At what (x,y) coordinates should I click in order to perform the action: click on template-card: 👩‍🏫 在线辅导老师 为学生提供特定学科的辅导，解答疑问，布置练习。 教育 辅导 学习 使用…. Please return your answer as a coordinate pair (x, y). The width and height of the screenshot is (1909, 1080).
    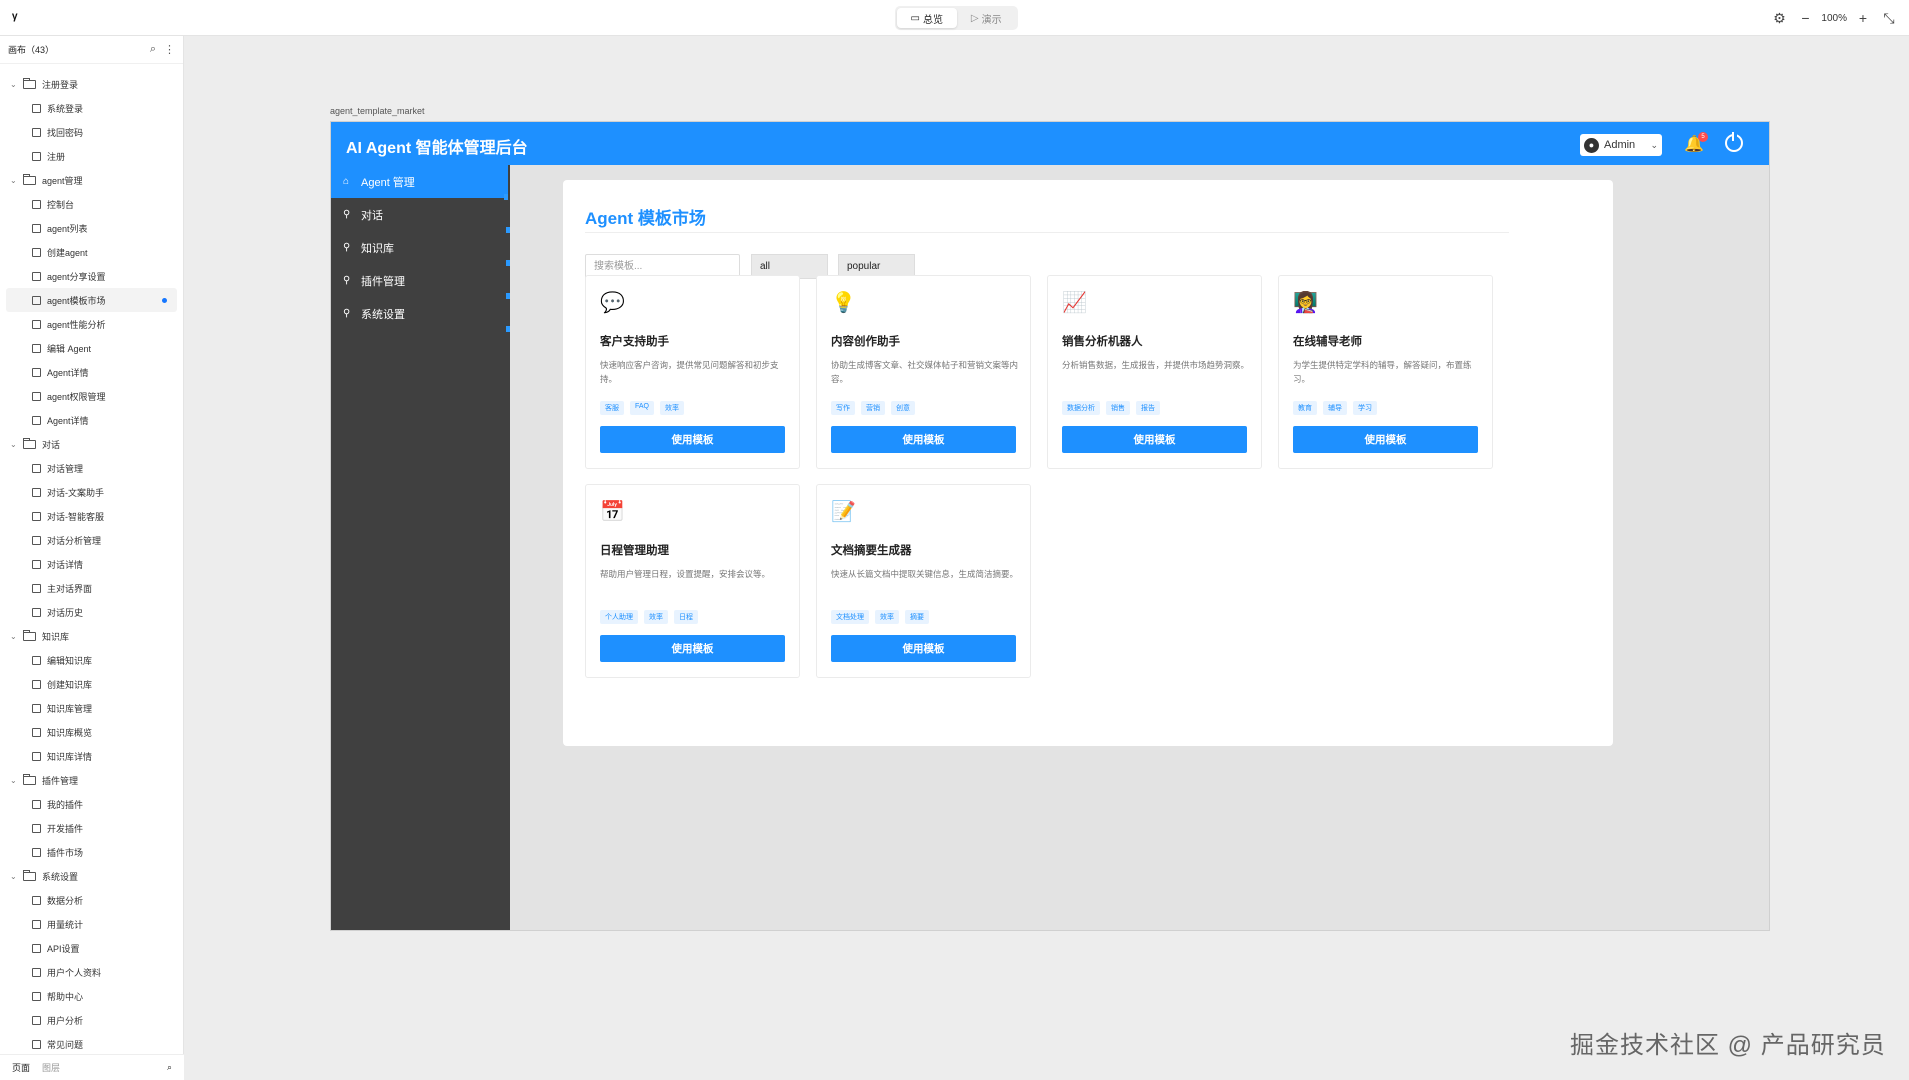
    Looking at the image, I should click on (1385, 372).